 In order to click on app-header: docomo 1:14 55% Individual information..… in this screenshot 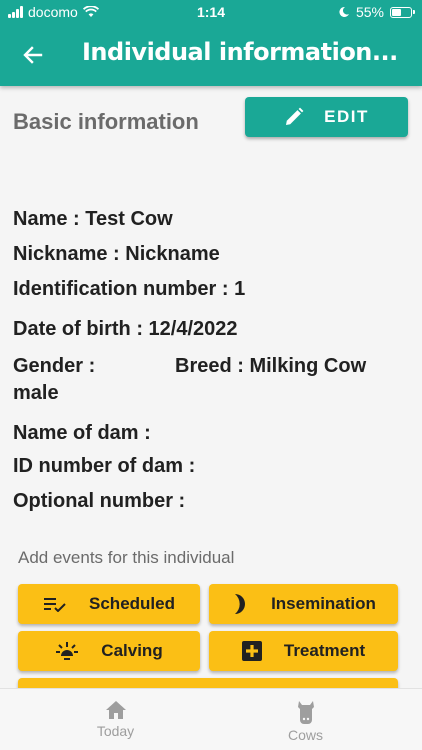, I will do `click(211, 43)`.